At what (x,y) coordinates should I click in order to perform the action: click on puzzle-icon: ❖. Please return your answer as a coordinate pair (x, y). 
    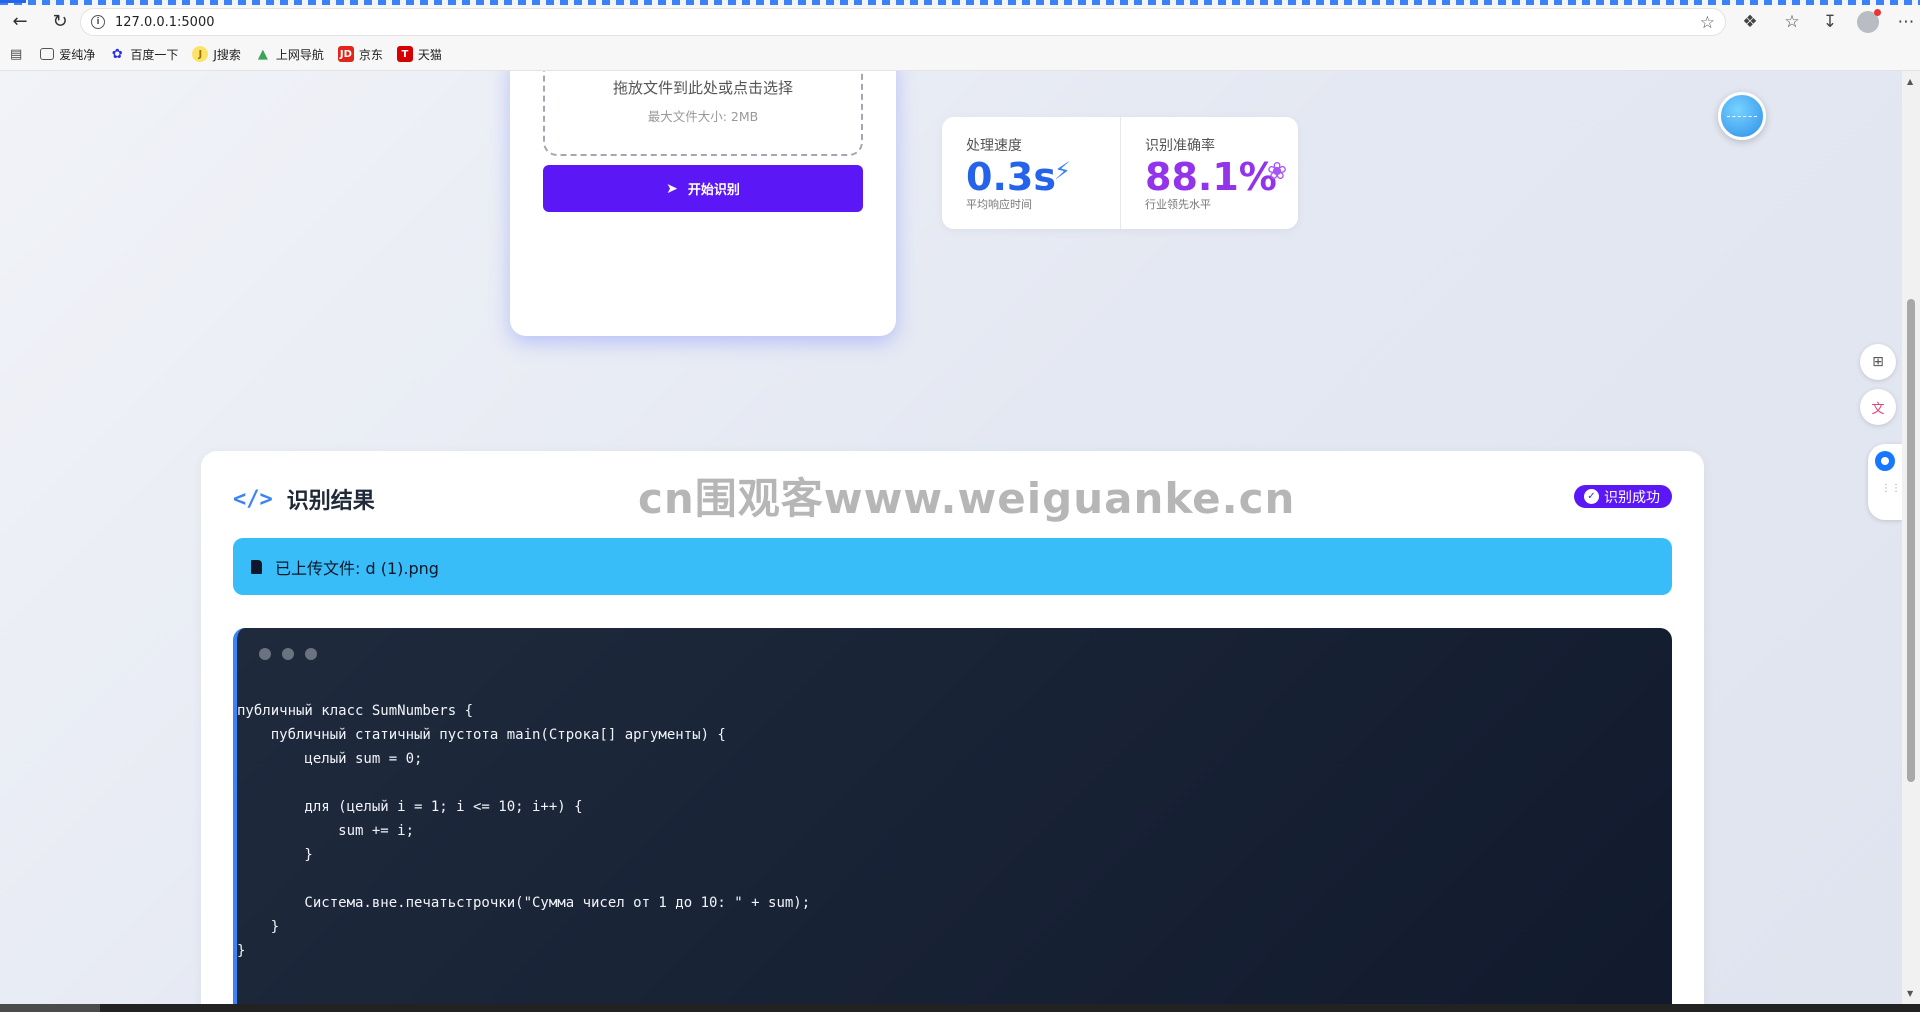
    Looking at the image, I should click on (1750, 21).